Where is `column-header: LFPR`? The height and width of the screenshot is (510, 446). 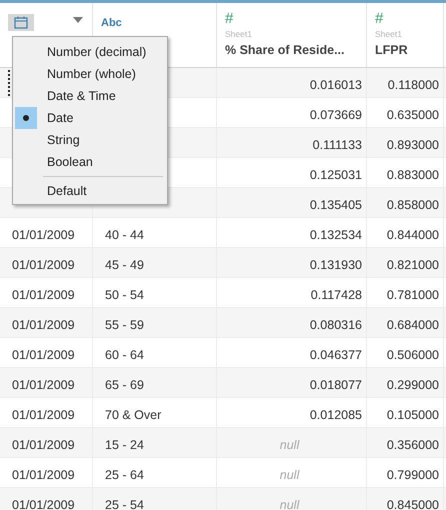 column-header: LFPR is located at coordinates (391, 50).